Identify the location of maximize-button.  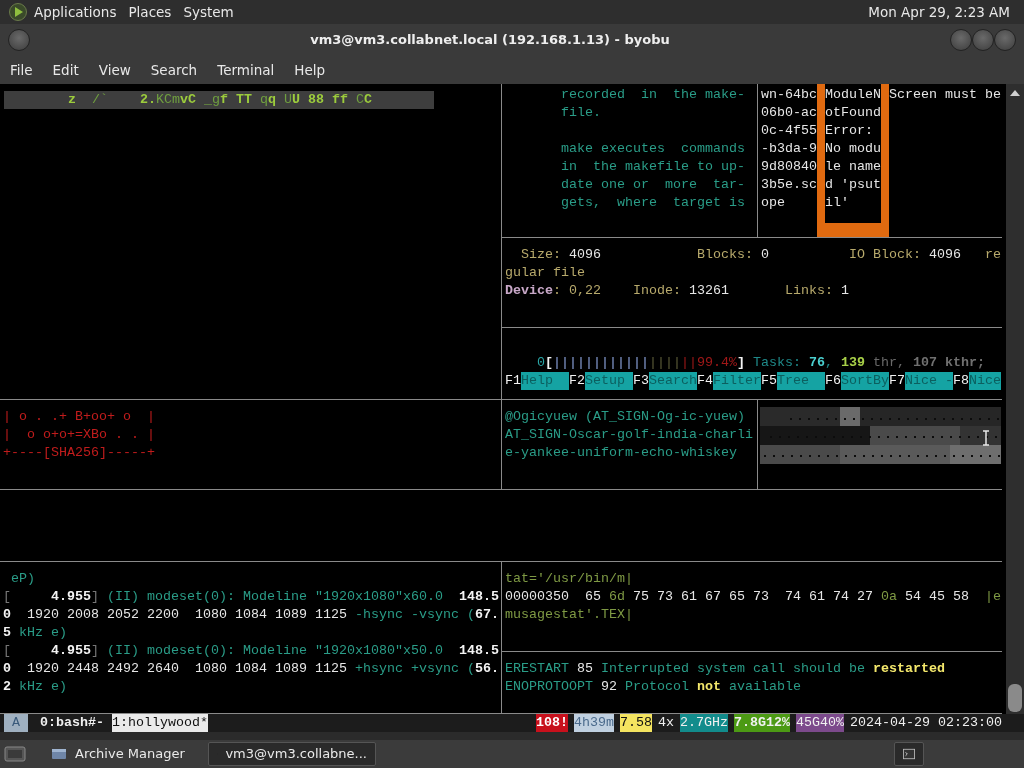
(983, 40).